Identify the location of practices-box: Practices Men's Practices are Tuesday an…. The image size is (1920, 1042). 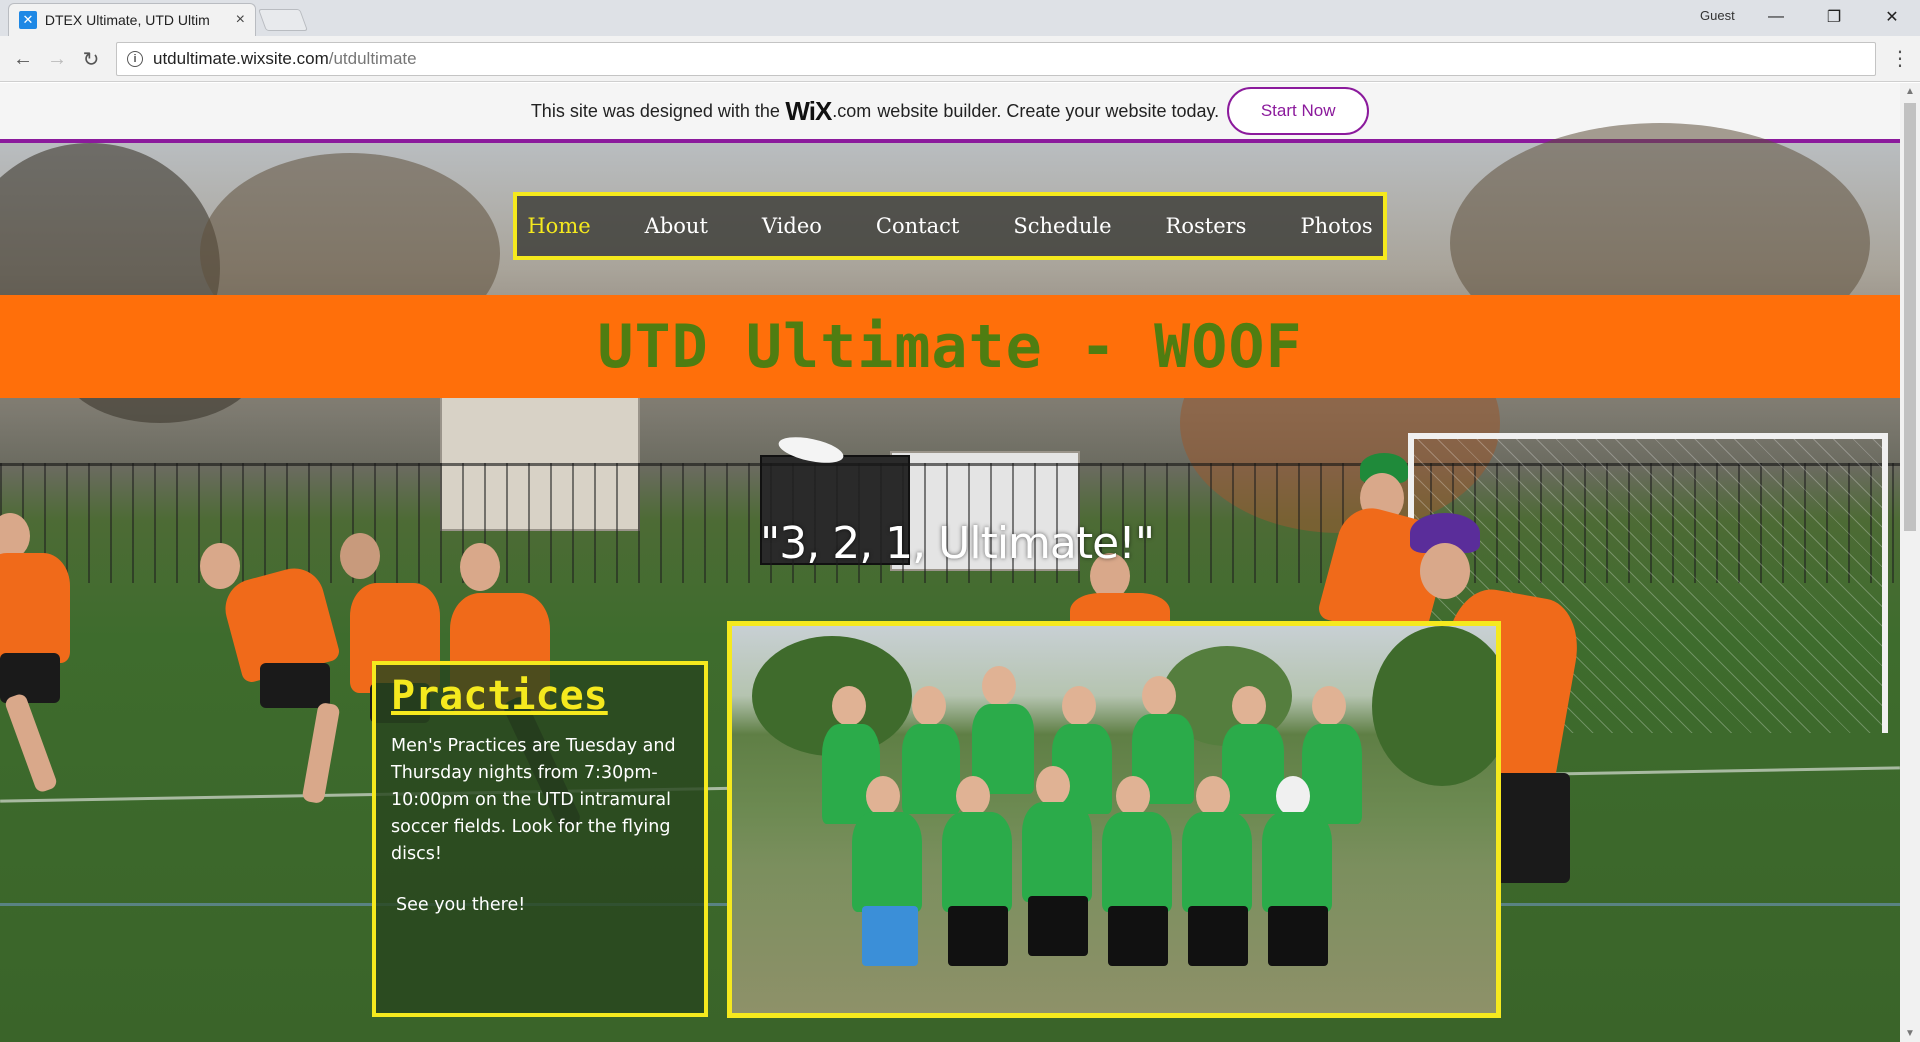
(540, 839).